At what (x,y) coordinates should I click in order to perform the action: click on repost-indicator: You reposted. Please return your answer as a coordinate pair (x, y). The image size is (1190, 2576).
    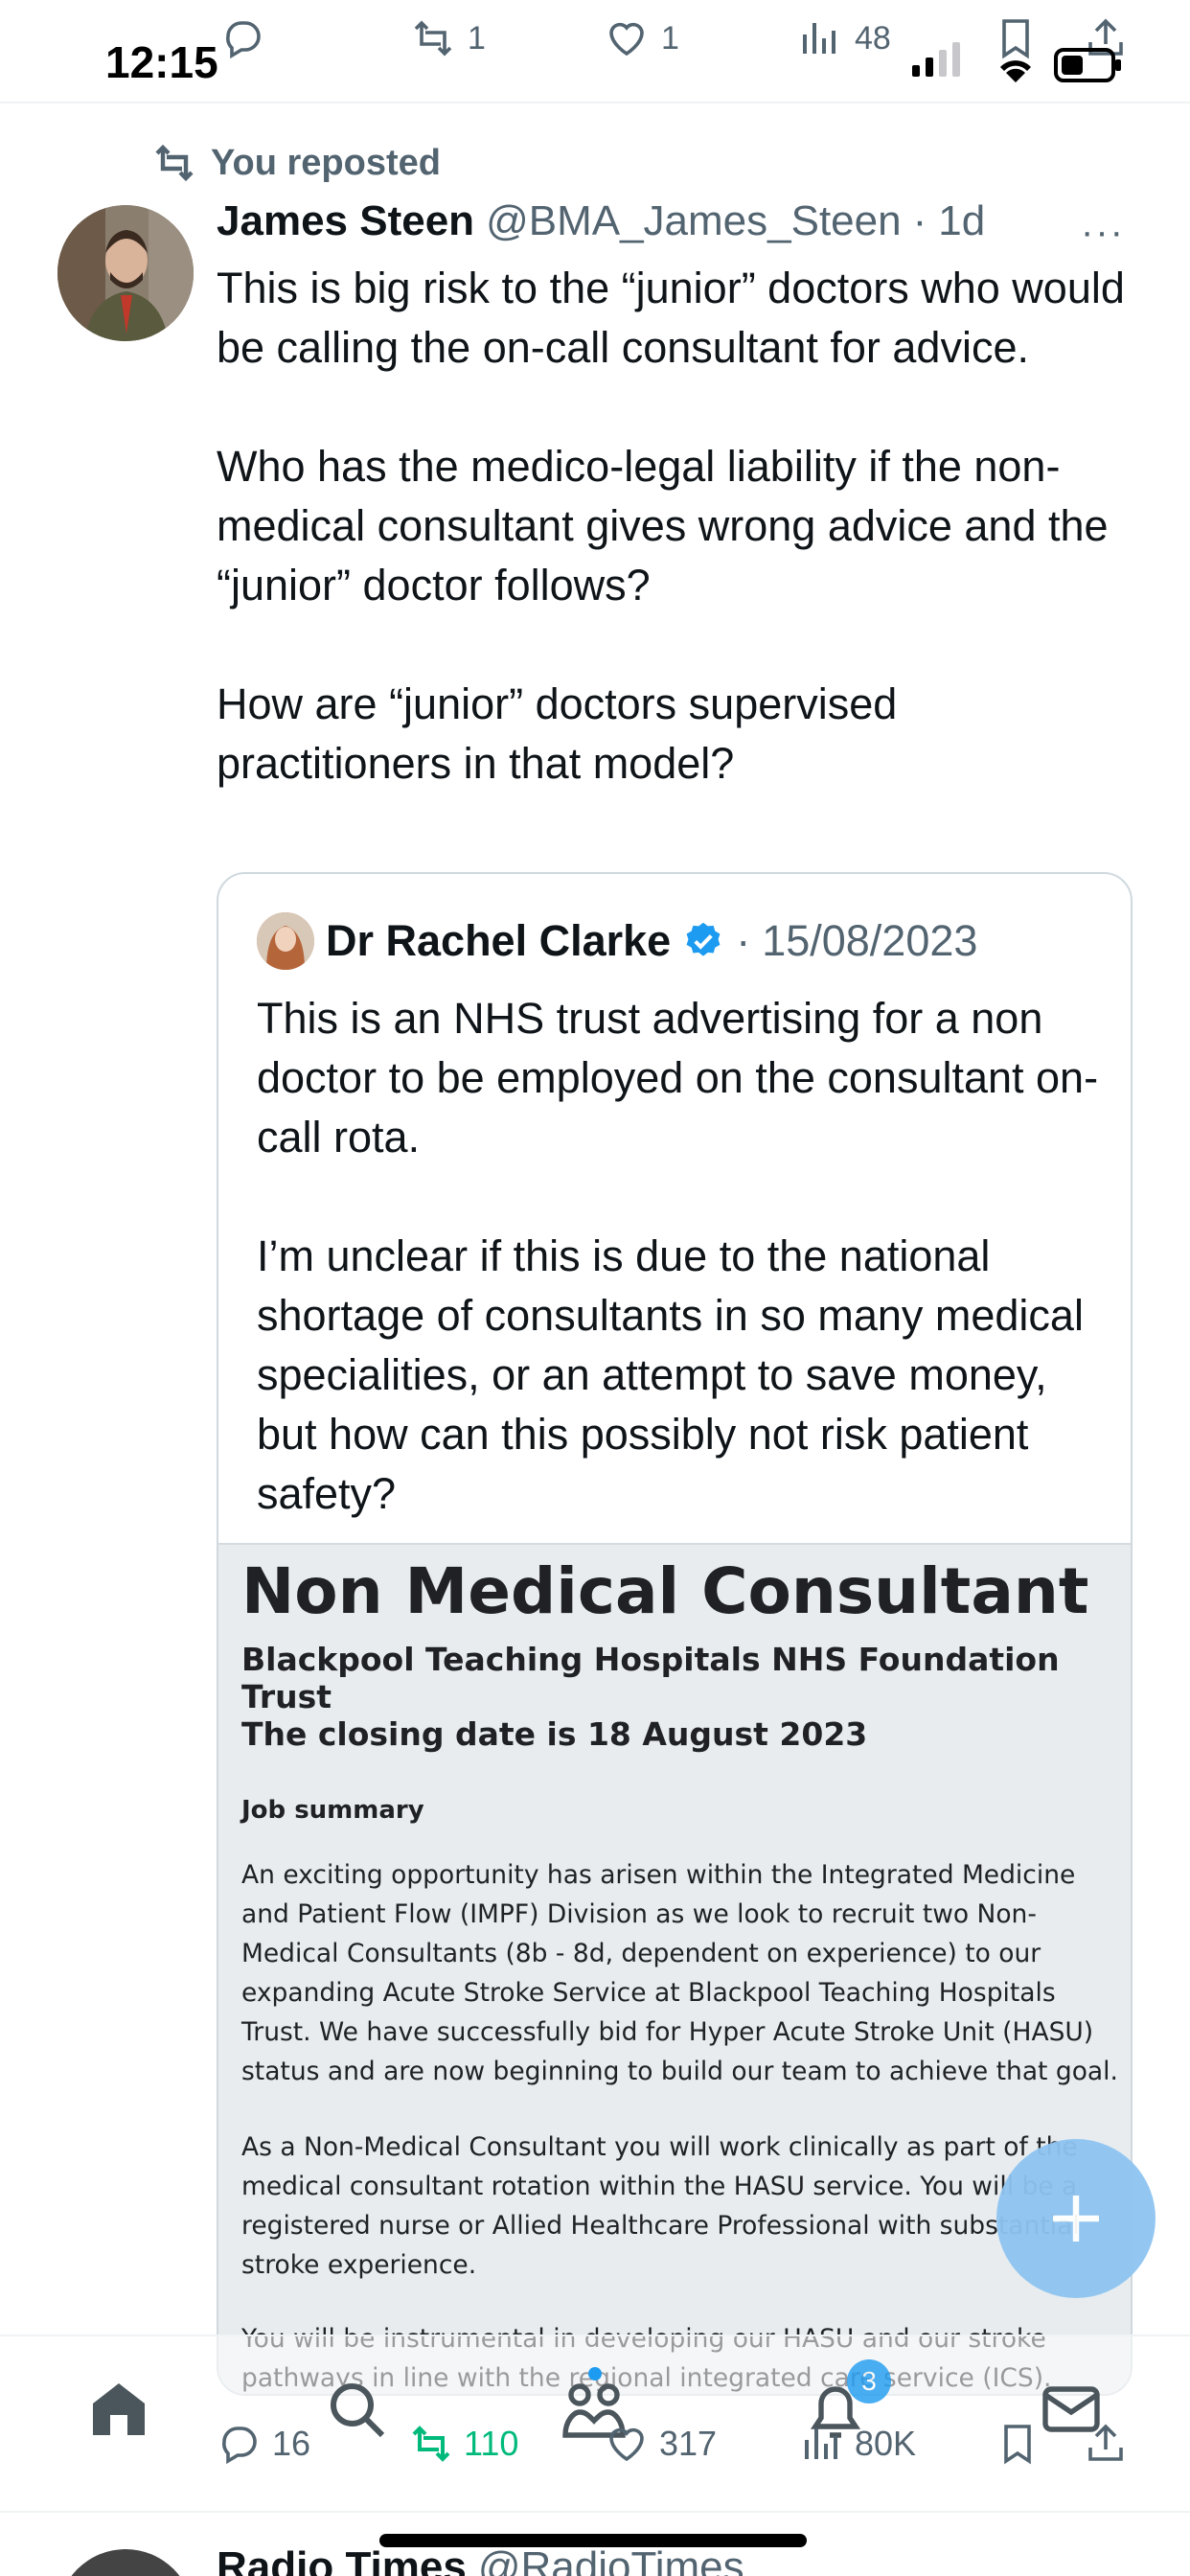
    Looking at the image, I should click on (296, 163).